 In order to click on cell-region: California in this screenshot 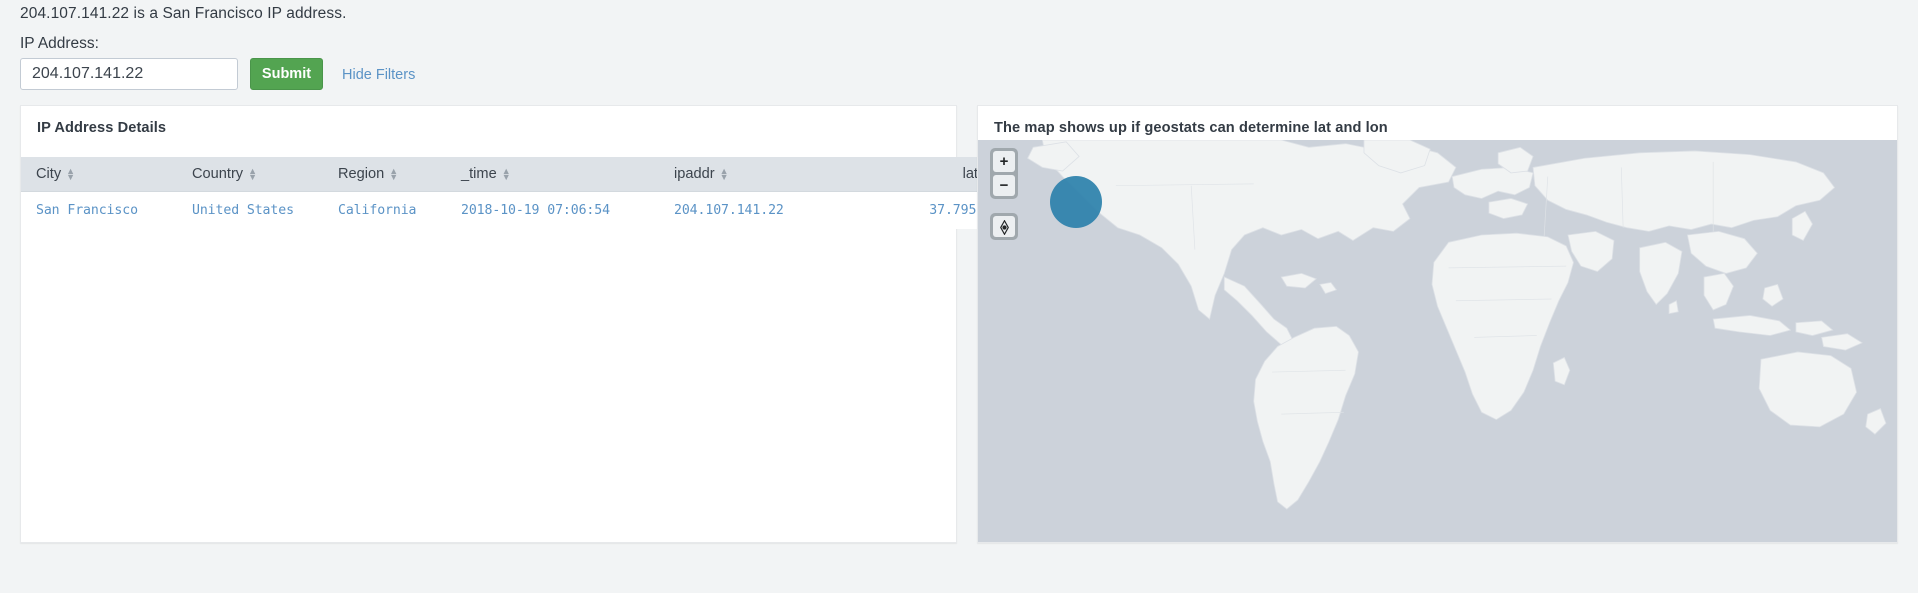, I will do `click(399, 210)`.